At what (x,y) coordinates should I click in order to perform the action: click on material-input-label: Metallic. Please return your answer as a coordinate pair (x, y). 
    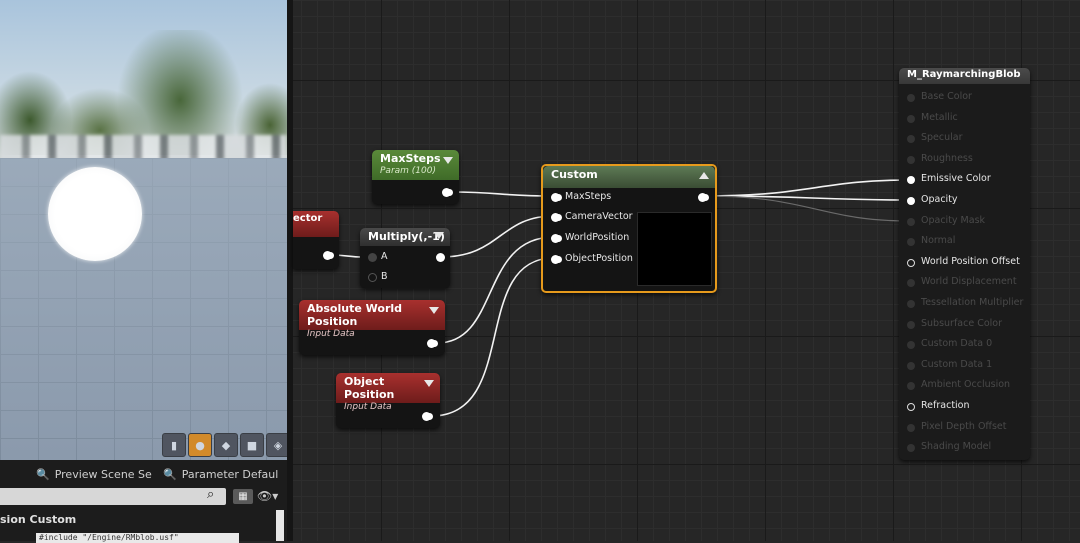
    Looking at the image, I should click on (939, 117).